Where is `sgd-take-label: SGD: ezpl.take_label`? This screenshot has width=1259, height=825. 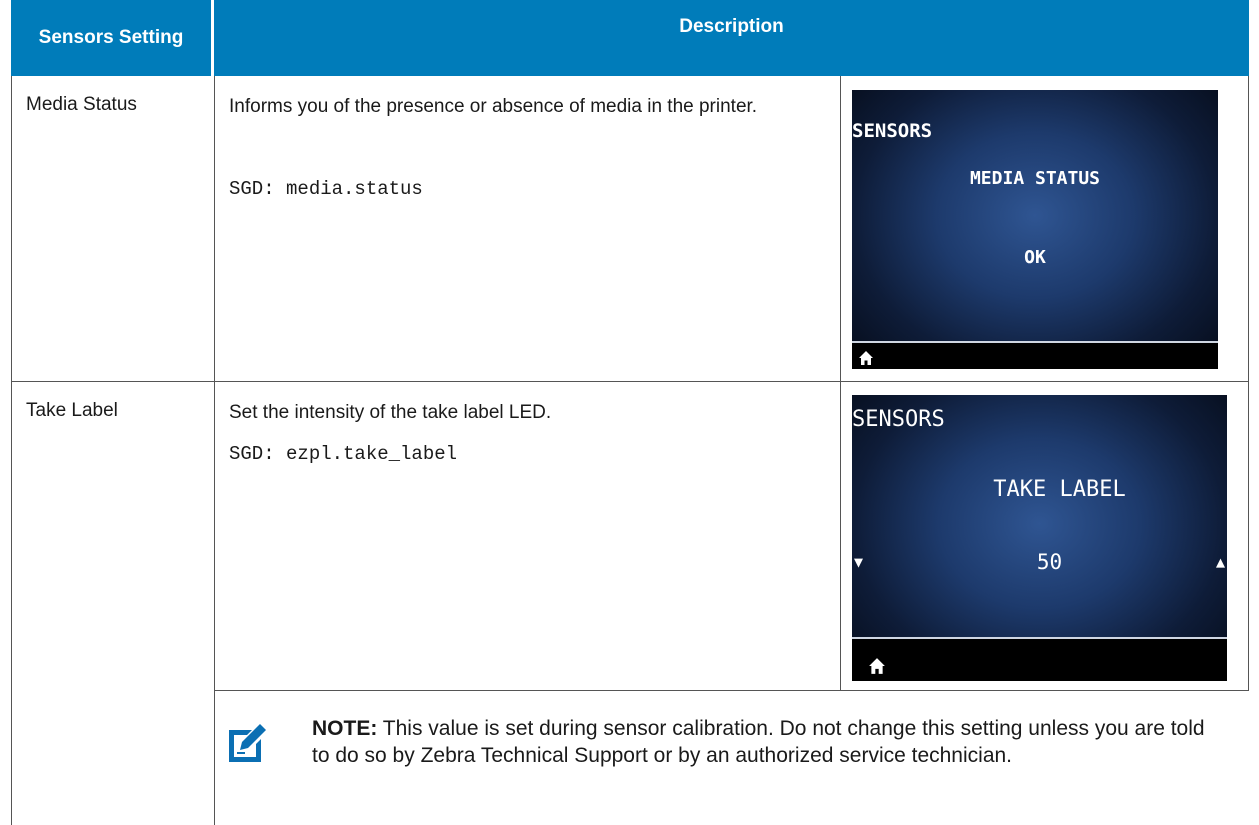 sgd-take-label: SGD: ezpl.take_label is located at coordinates (343, 454).